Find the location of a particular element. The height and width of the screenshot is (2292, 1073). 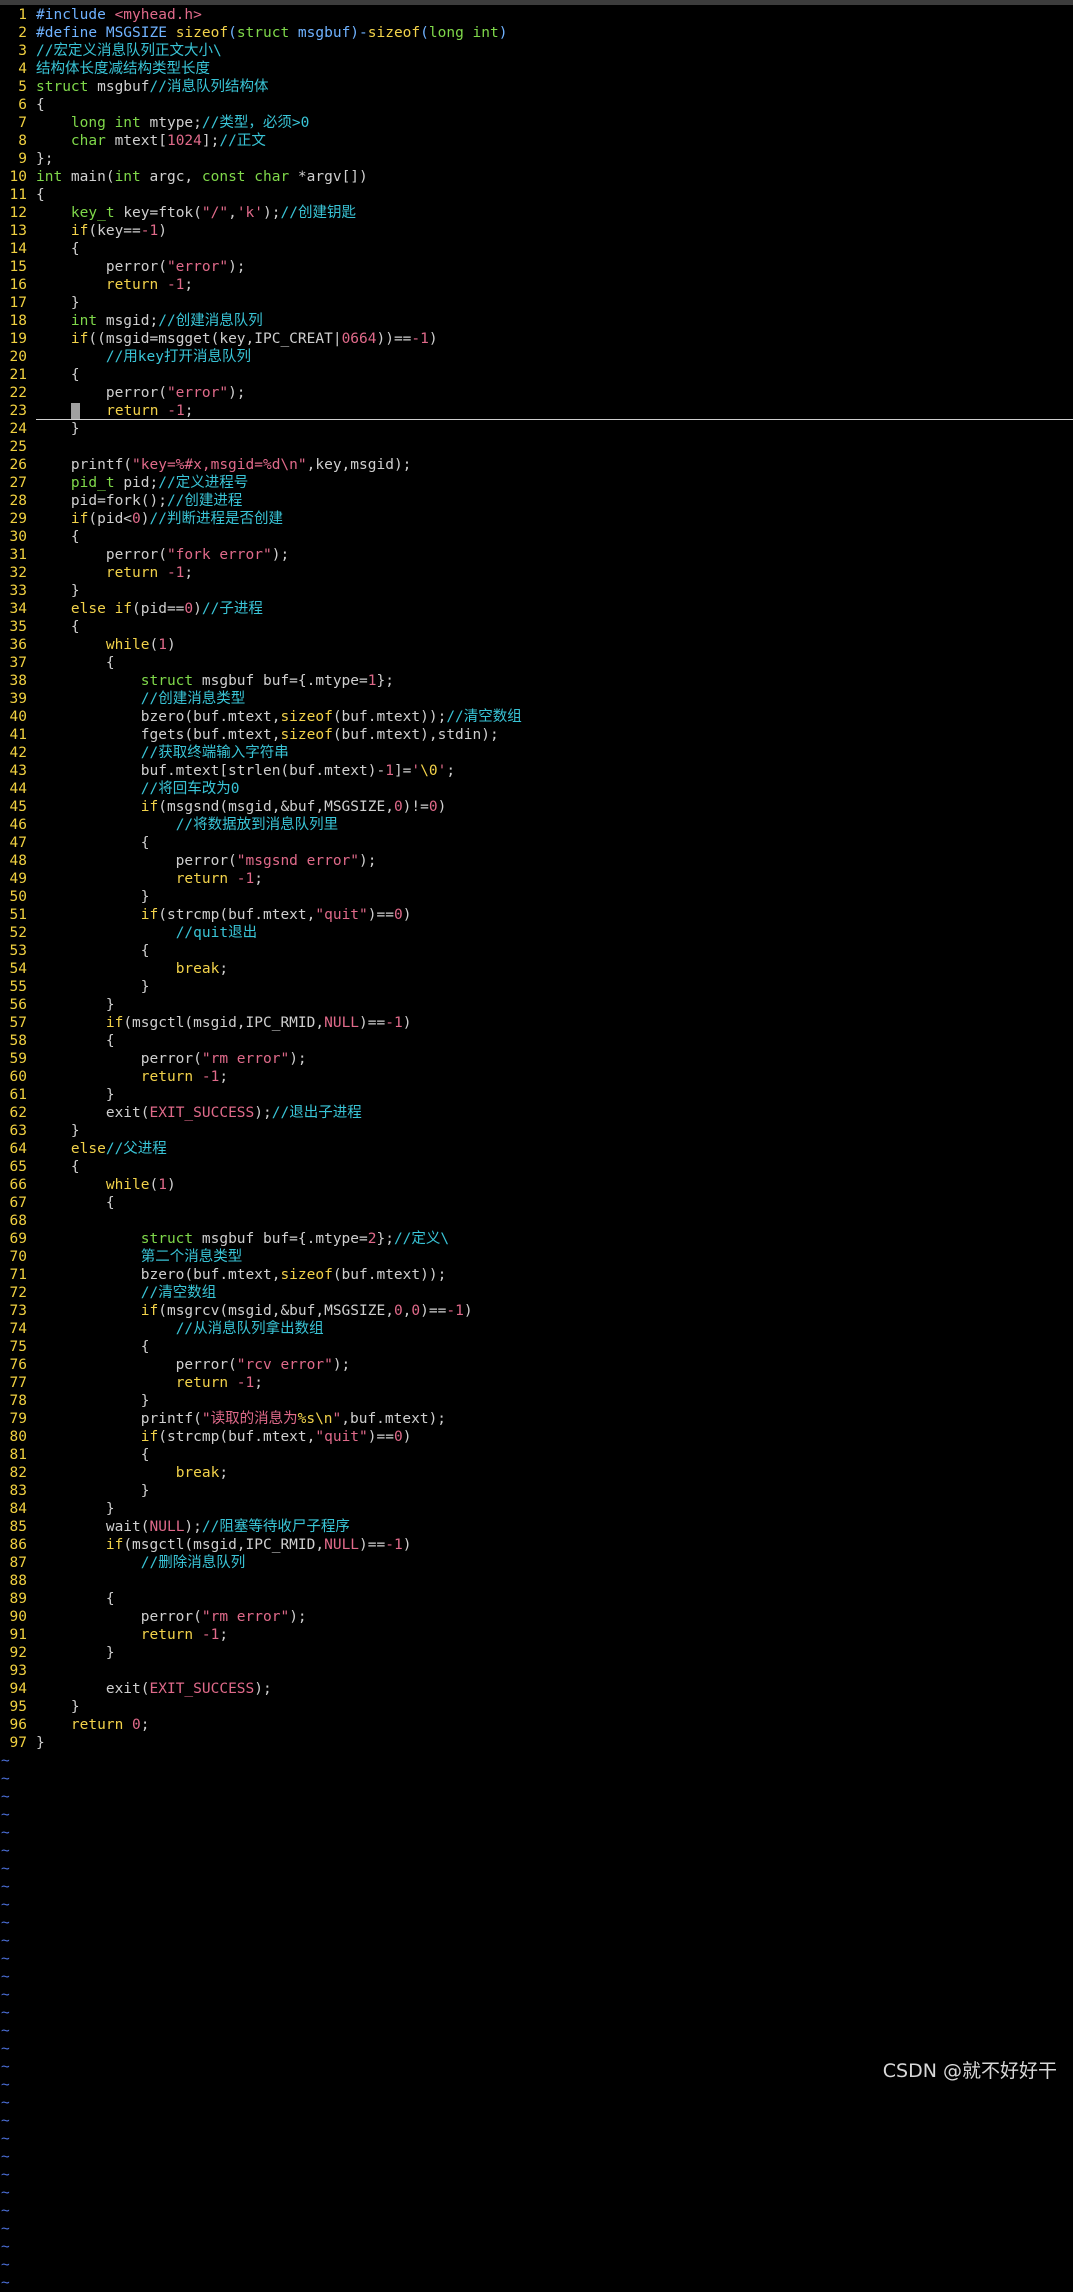

code-line: 10 int main(int argc, const char *argv[]) is located at coordinates (536, 177).